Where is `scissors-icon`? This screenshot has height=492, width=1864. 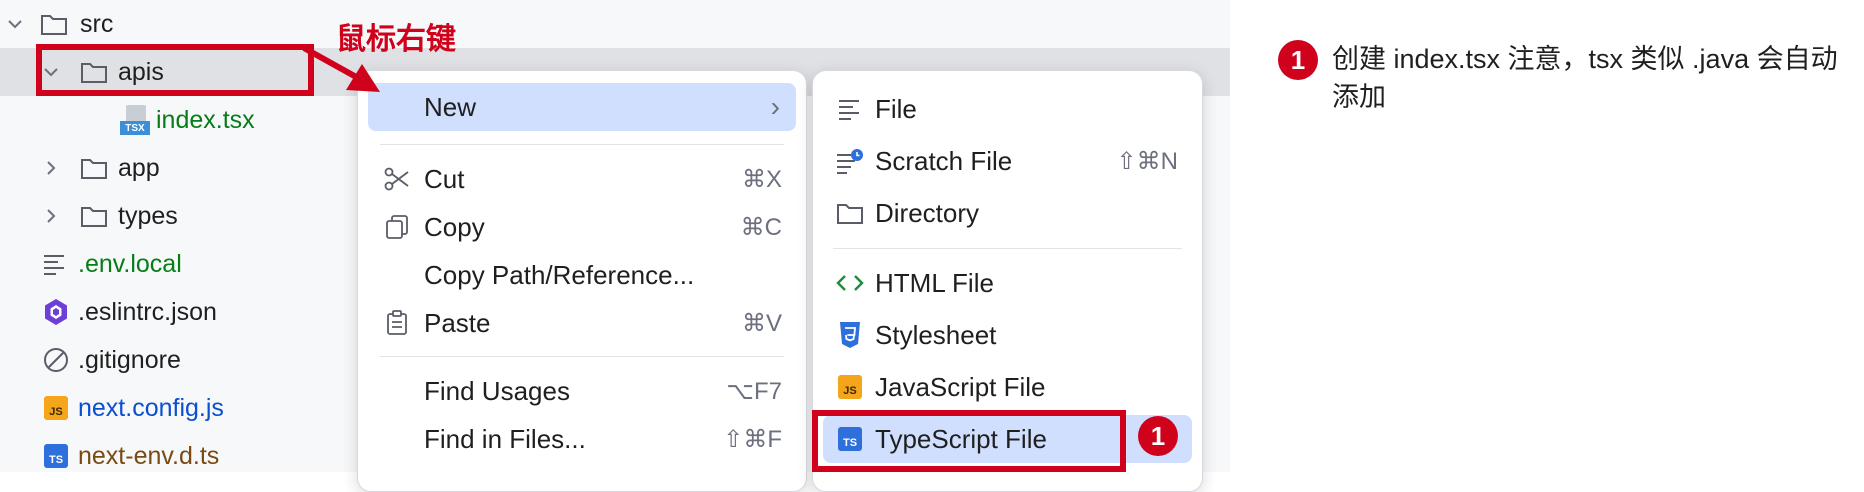 scissors-icon is located at coordinates (397, 179).